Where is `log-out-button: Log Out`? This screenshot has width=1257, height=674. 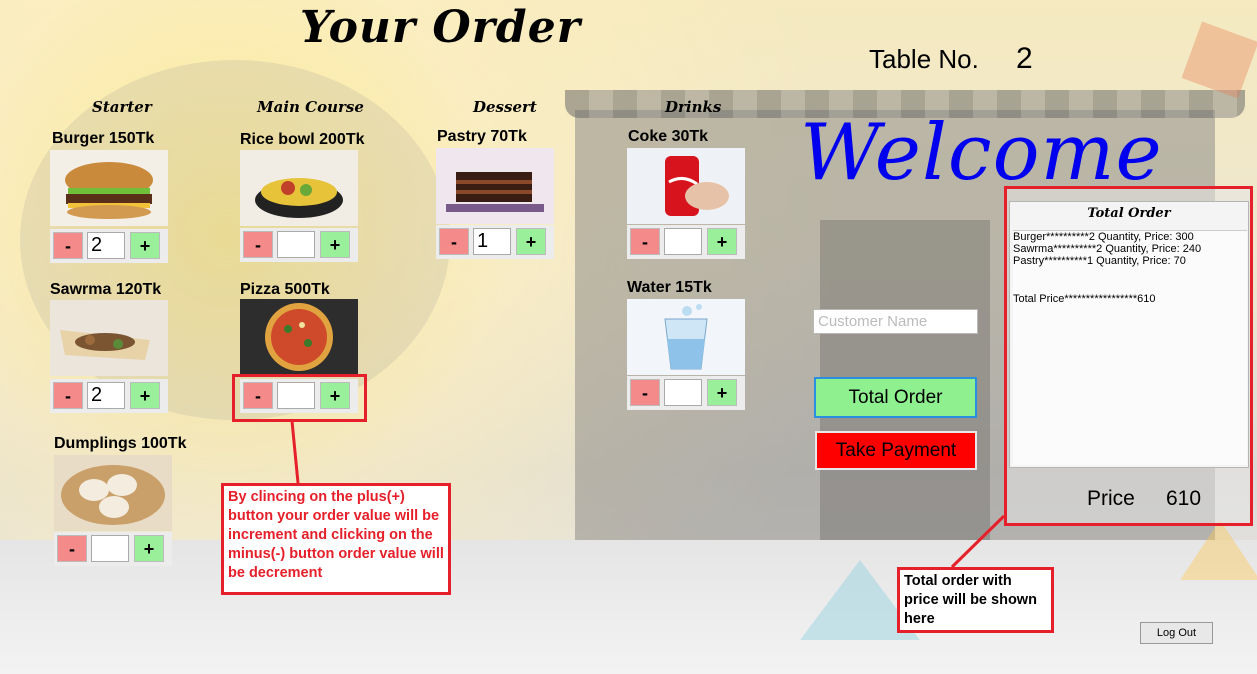 log-out-button: Log Out is located at coordinates (1176, 633).